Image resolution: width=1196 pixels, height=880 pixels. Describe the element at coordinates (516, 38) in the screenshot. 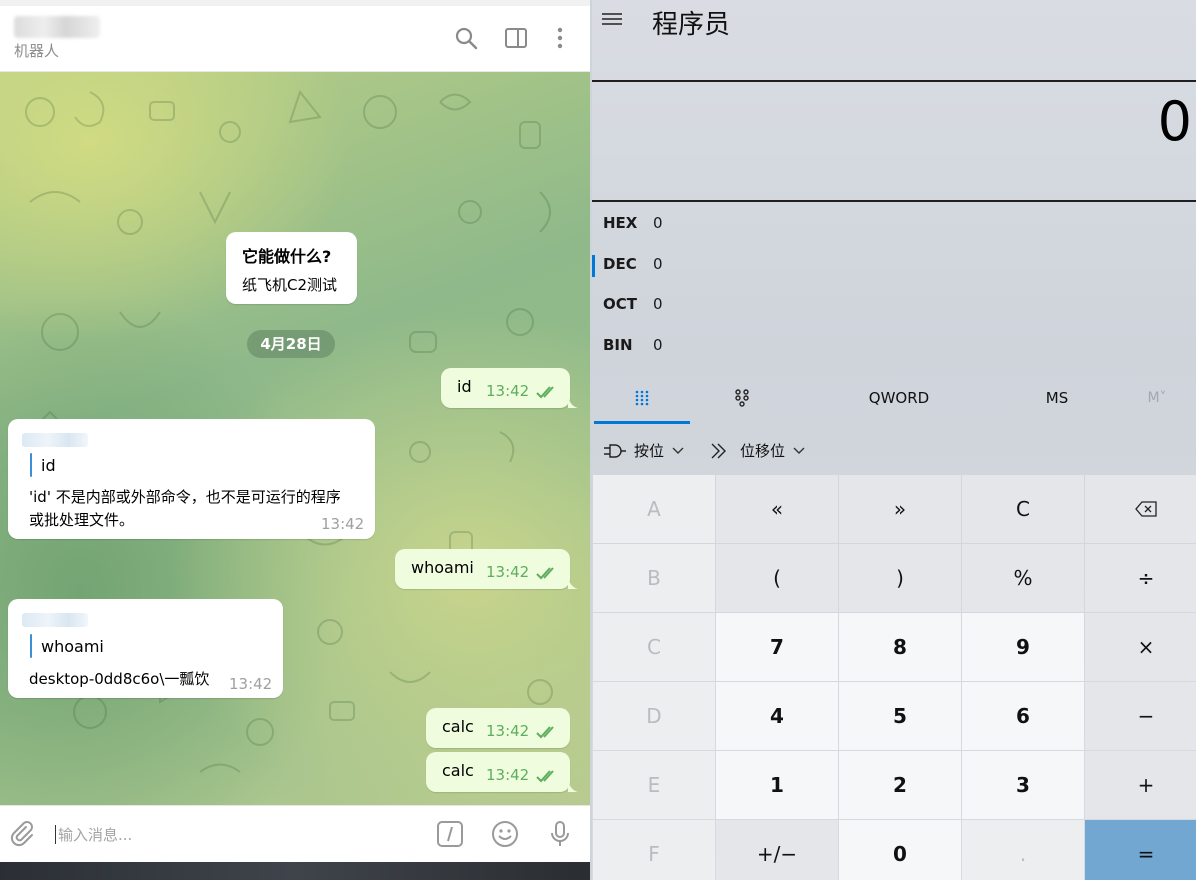

I see `sidebar-toggle-icon` at that location.